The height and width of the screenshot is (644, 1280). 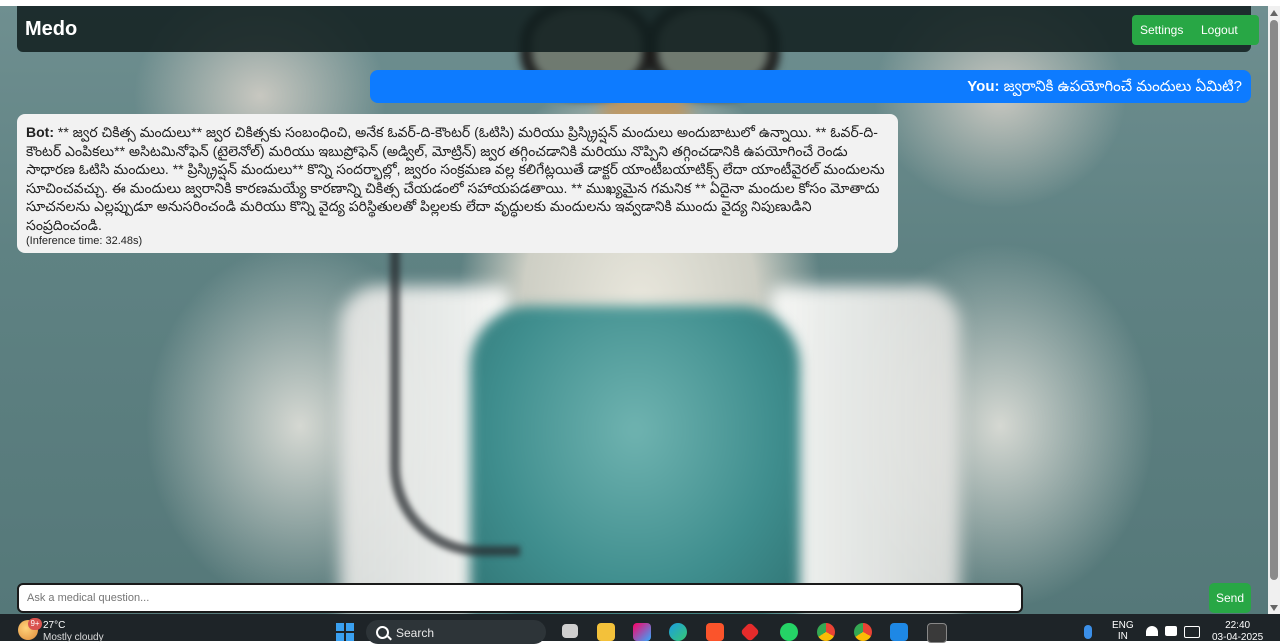 I want to click on bot-speaker-label: Bot:, so click(x=40, y=132).